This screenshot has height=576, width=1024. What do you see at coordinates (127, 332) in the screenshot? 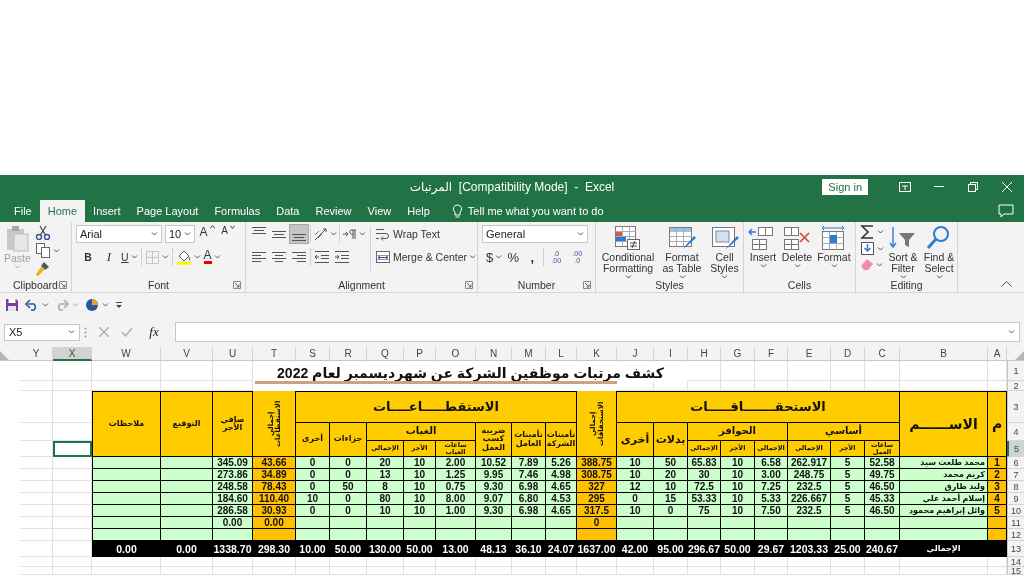
I see `enter-button` at bounding box center [127, 332].